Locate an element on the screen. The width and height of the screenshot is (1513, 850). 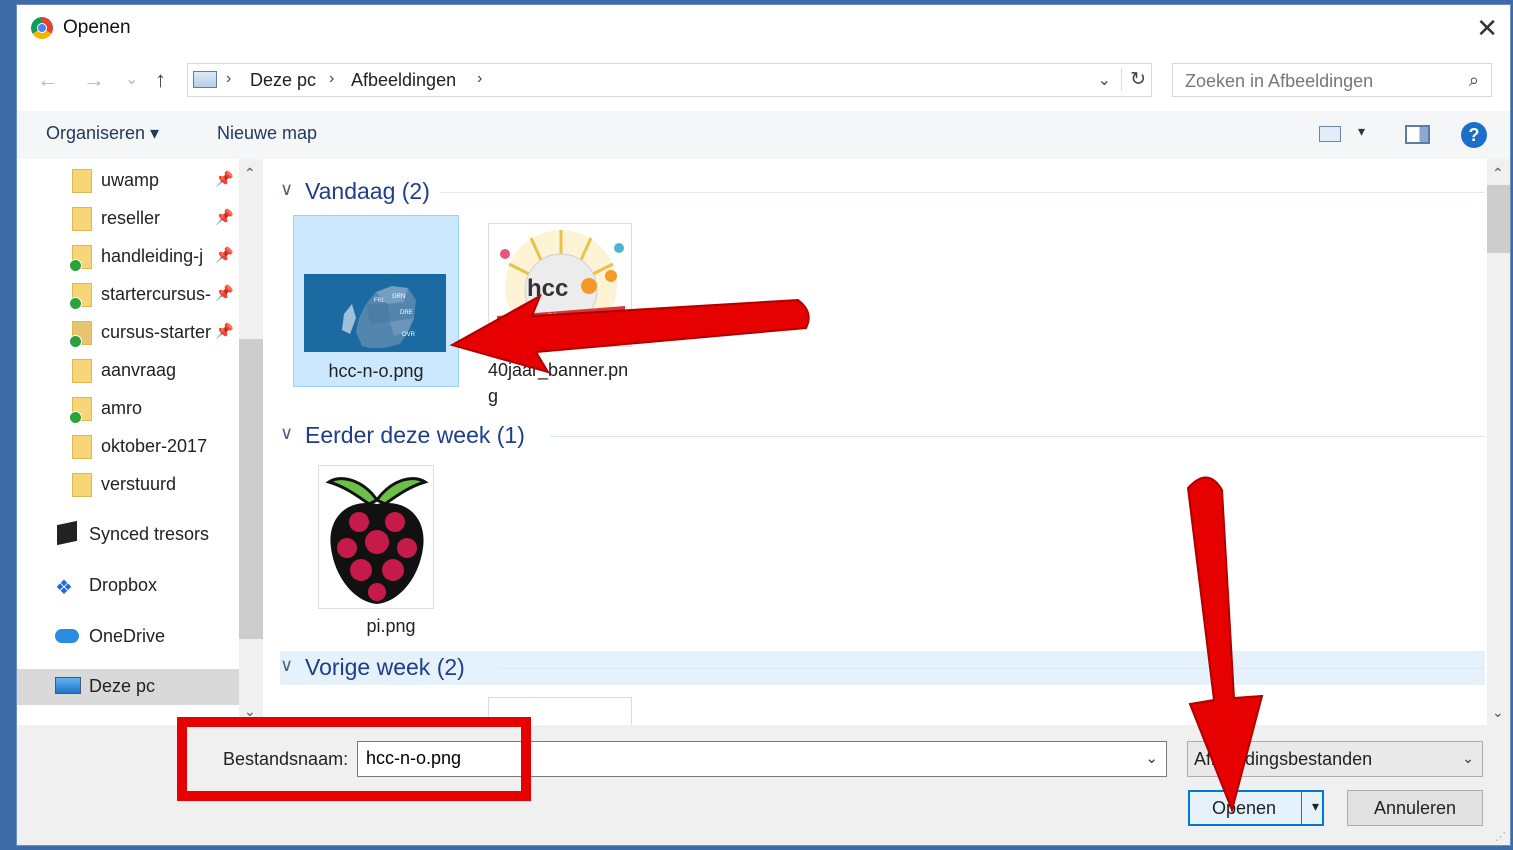
group-header-vorige-week: ∨ Vorige week (2) is located at coordinates (882, 668).